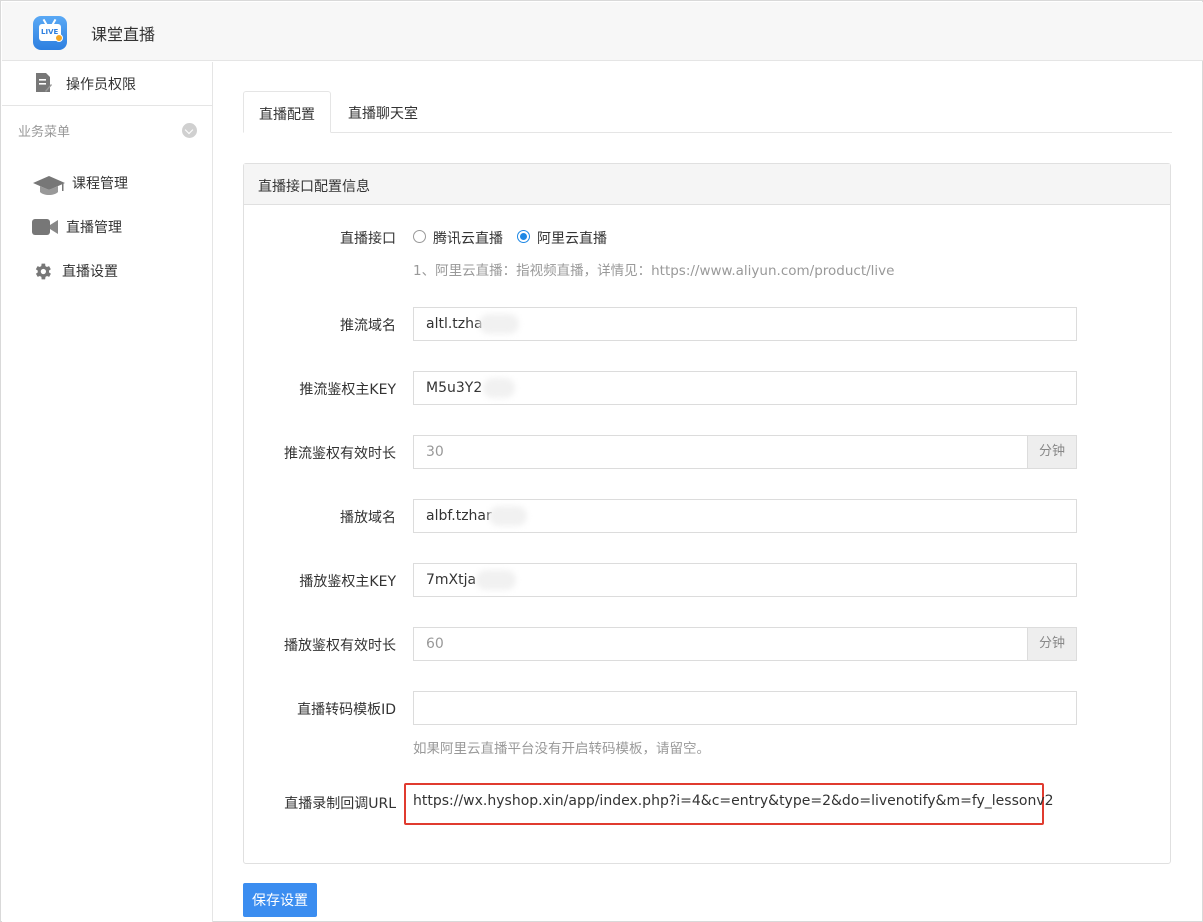 The image size is (1203, 922). I want to click on graduation-cap-icon, so click(49, 185).